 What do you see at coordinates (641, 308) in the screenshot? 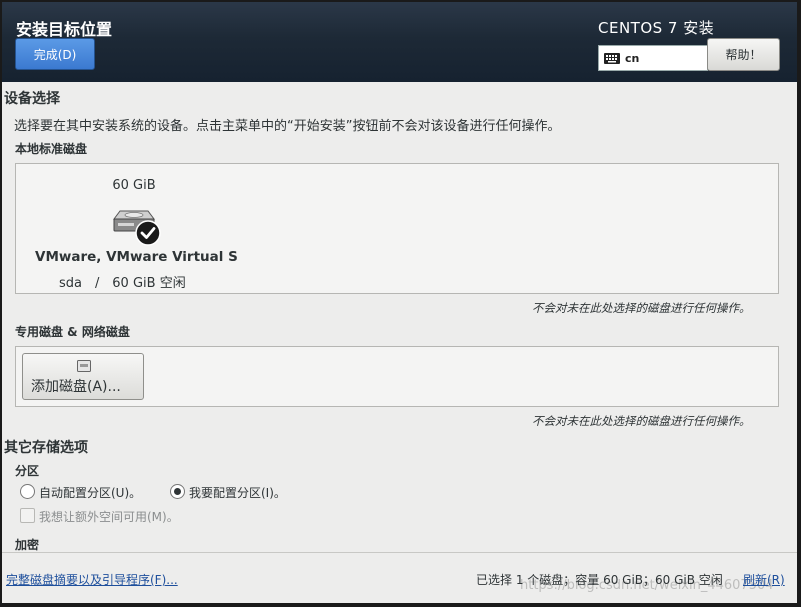
I see `local-disks-note: 不会对未在此处选择的磁盘进行任何操作。` at bounding box center [641, 308].